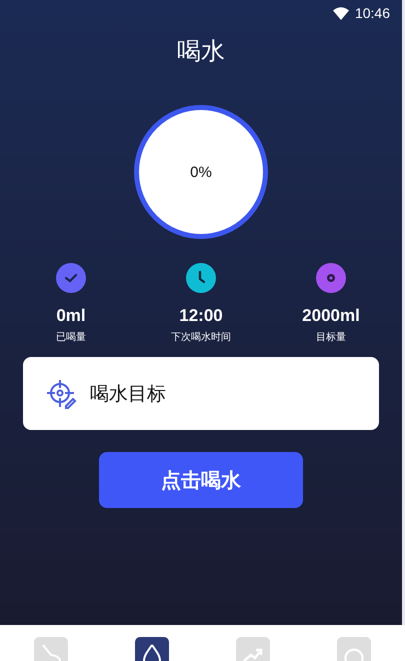  Describe the element at coordinates (372, 13) in the screenshot. I see `status-time: 10:46` at that location.